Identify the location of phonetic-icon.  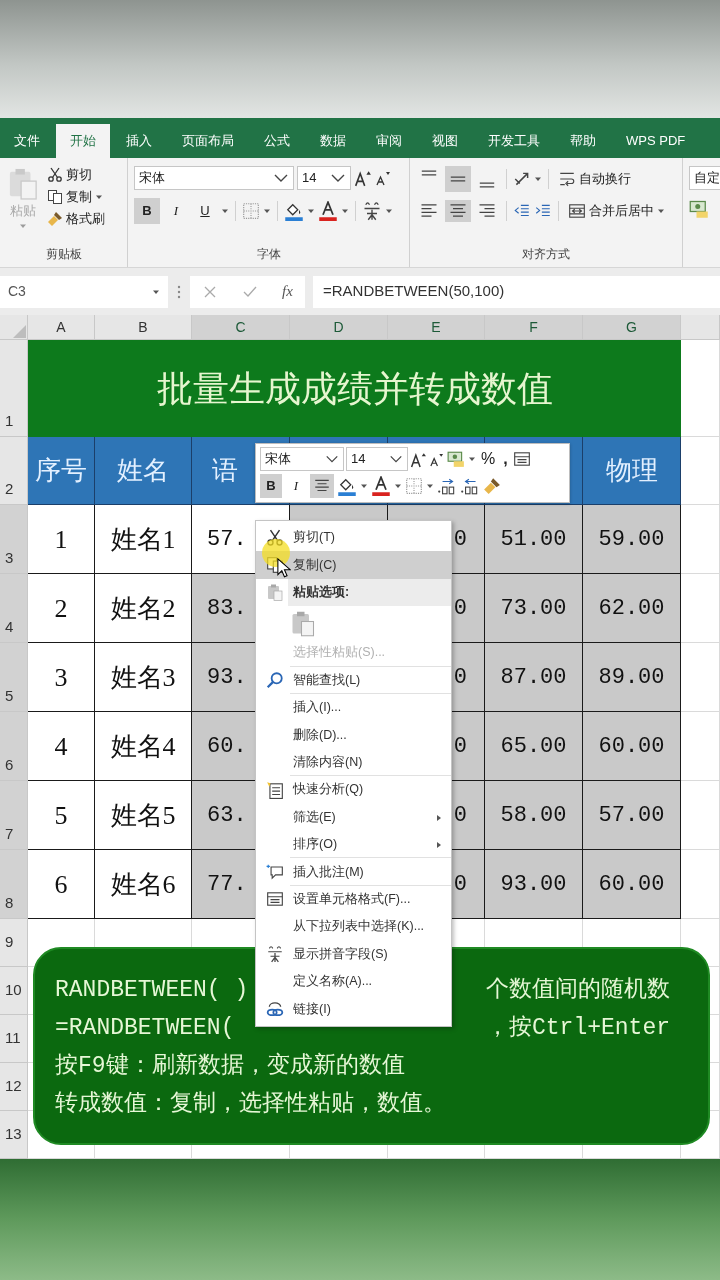
(274, 954).